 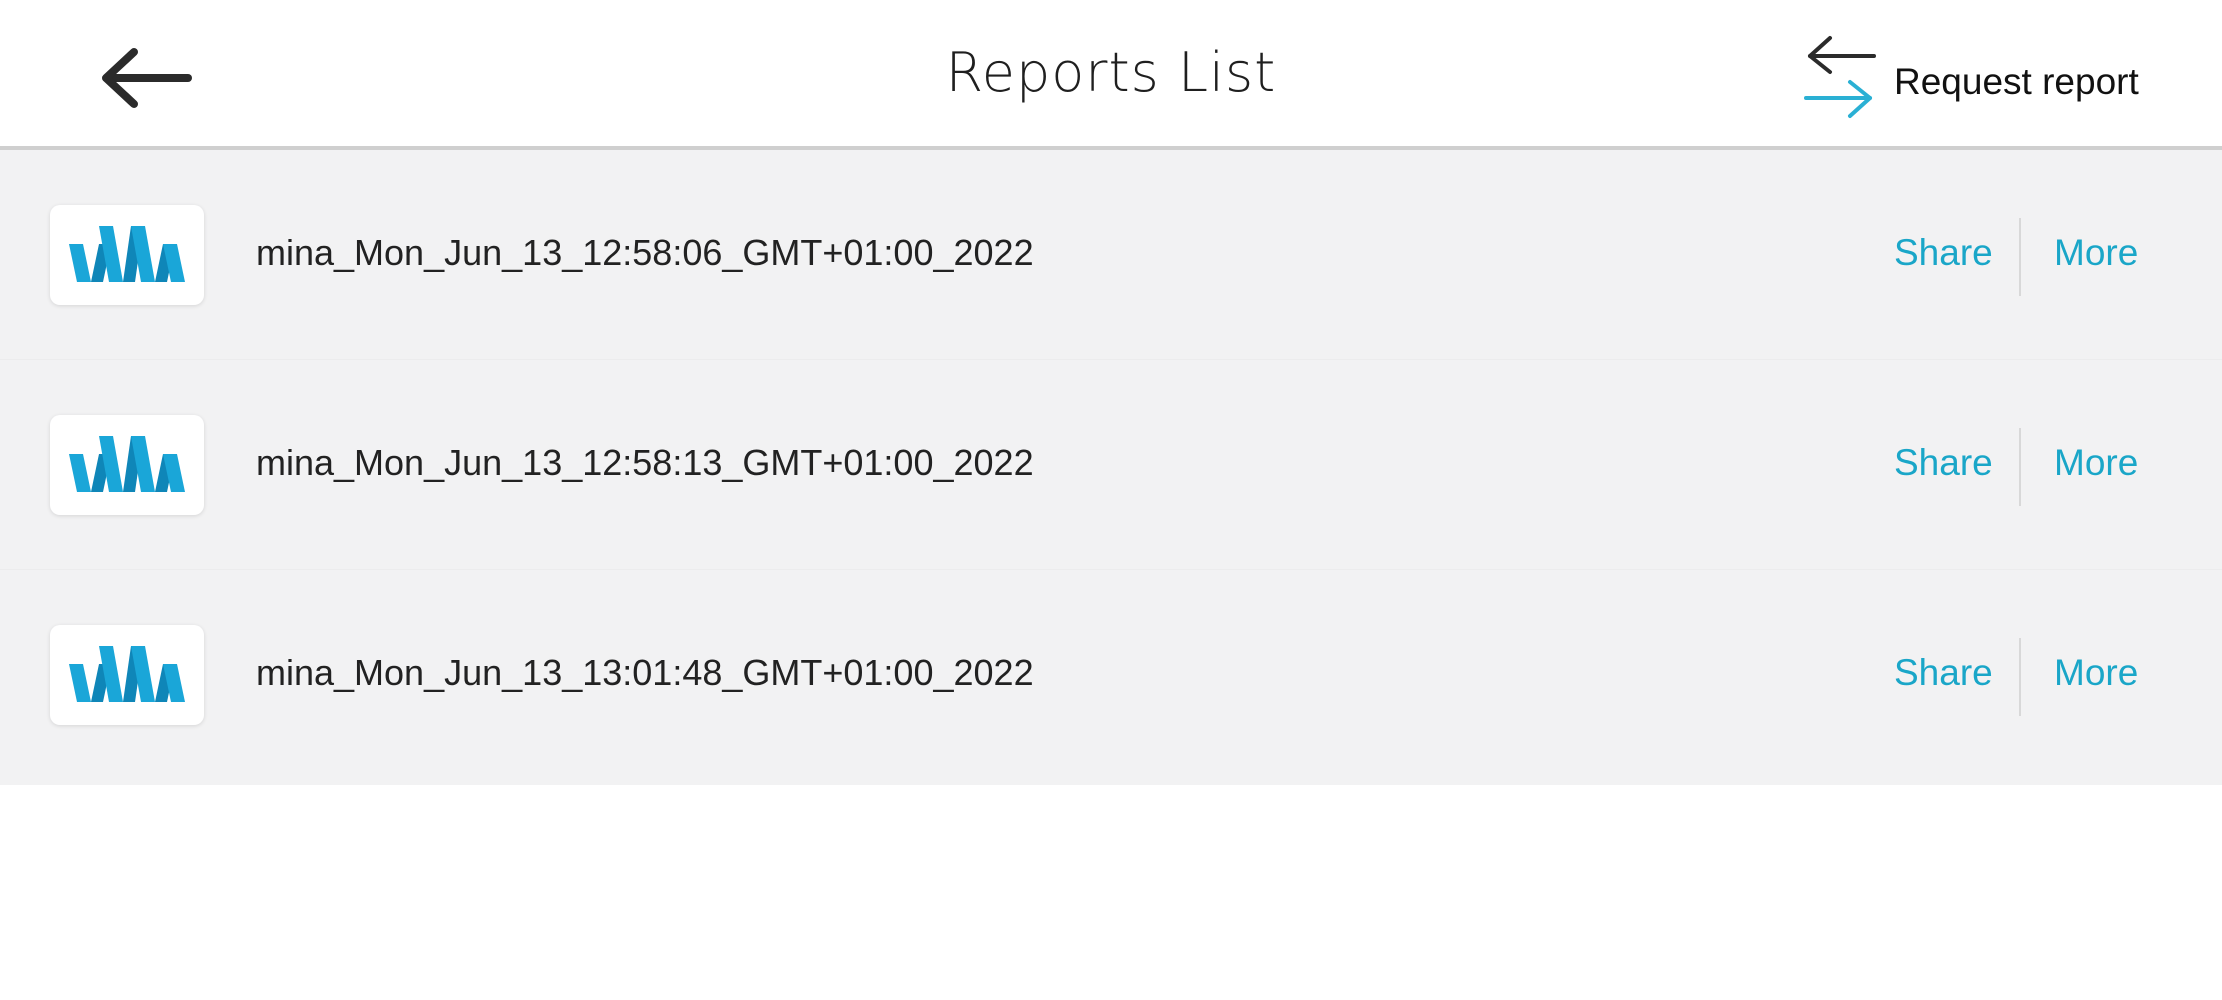 I want to click on report-name: mina_Mon_Jun_13_13:01:48_GMT+01:00_2022, so click(x=645, y=672).